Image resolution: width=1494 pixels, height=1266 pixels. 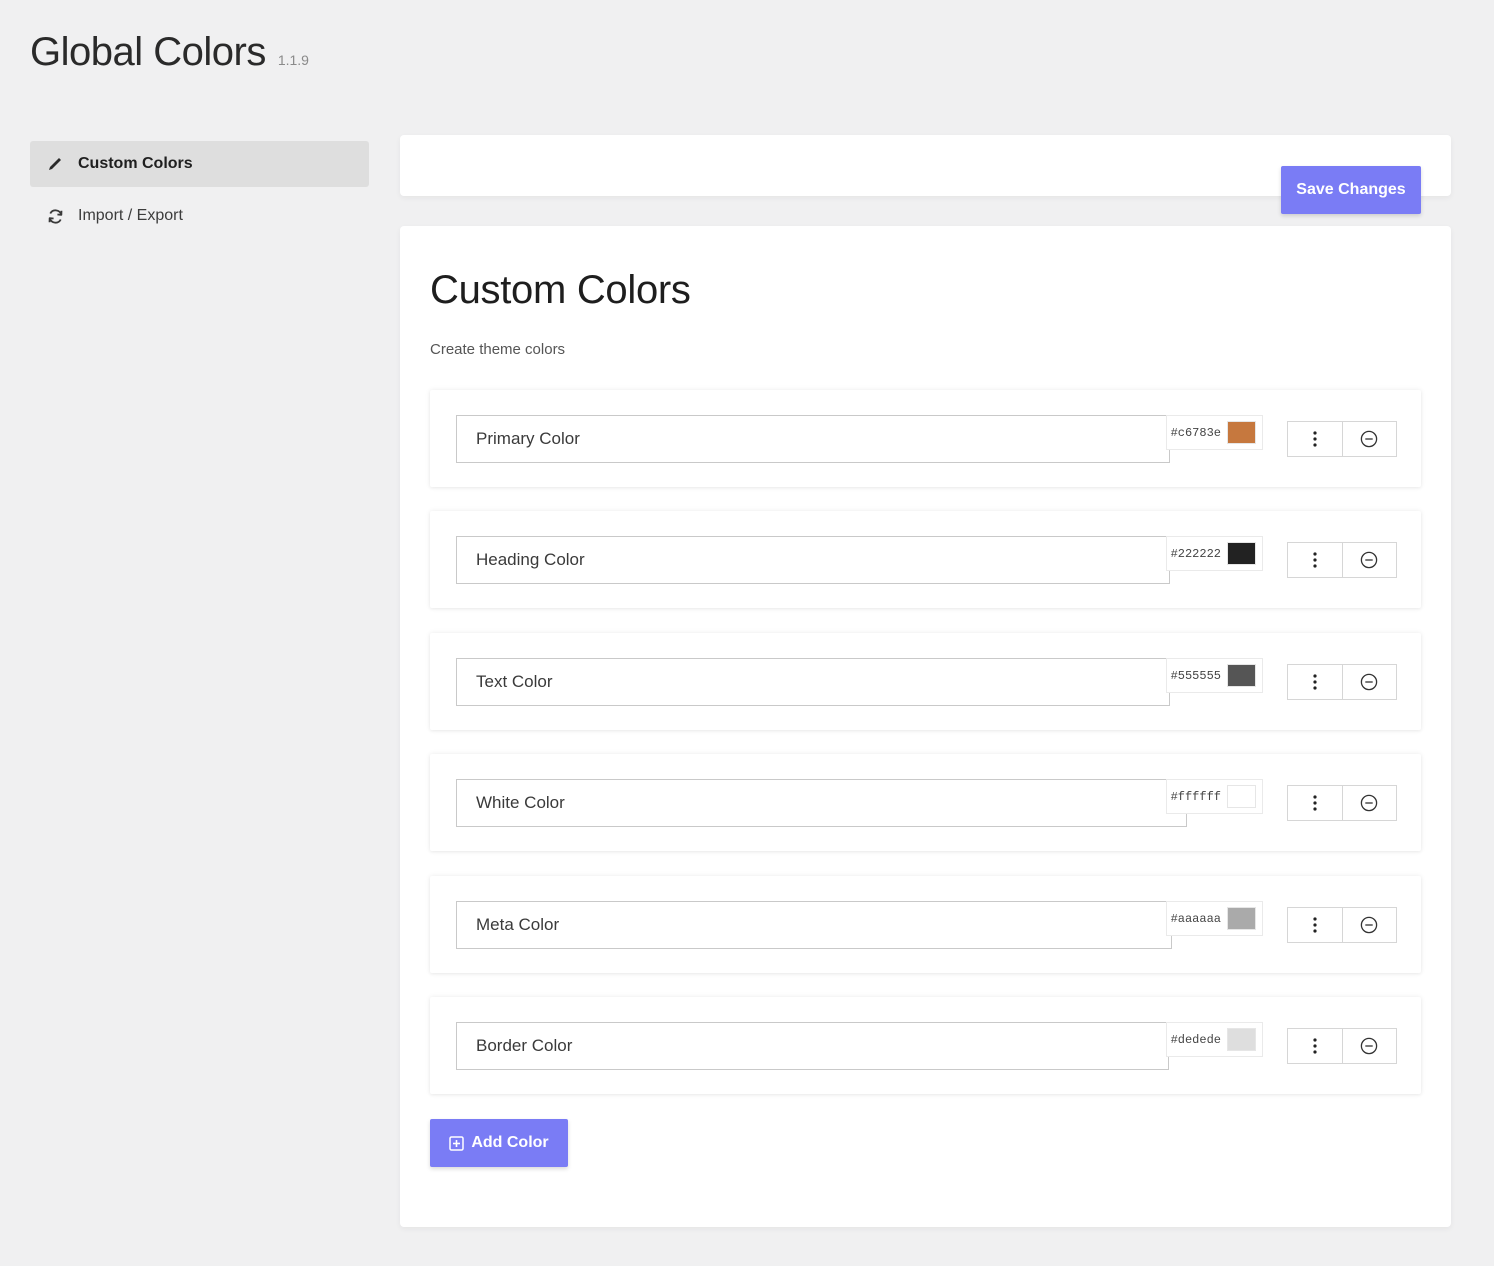 I want to click on add-color-button: Add Color, so click(x=499, y=1143).